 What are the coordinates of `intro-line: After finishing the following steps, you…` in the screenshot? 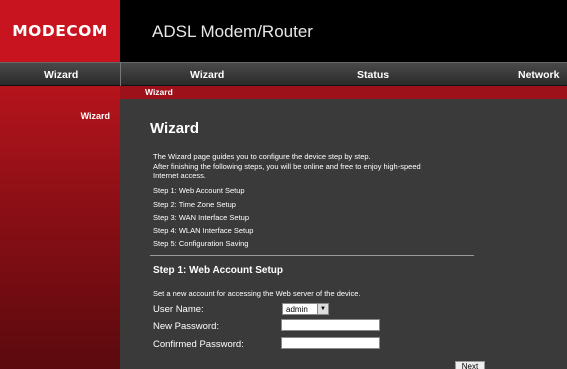 It's located at (287, 166).